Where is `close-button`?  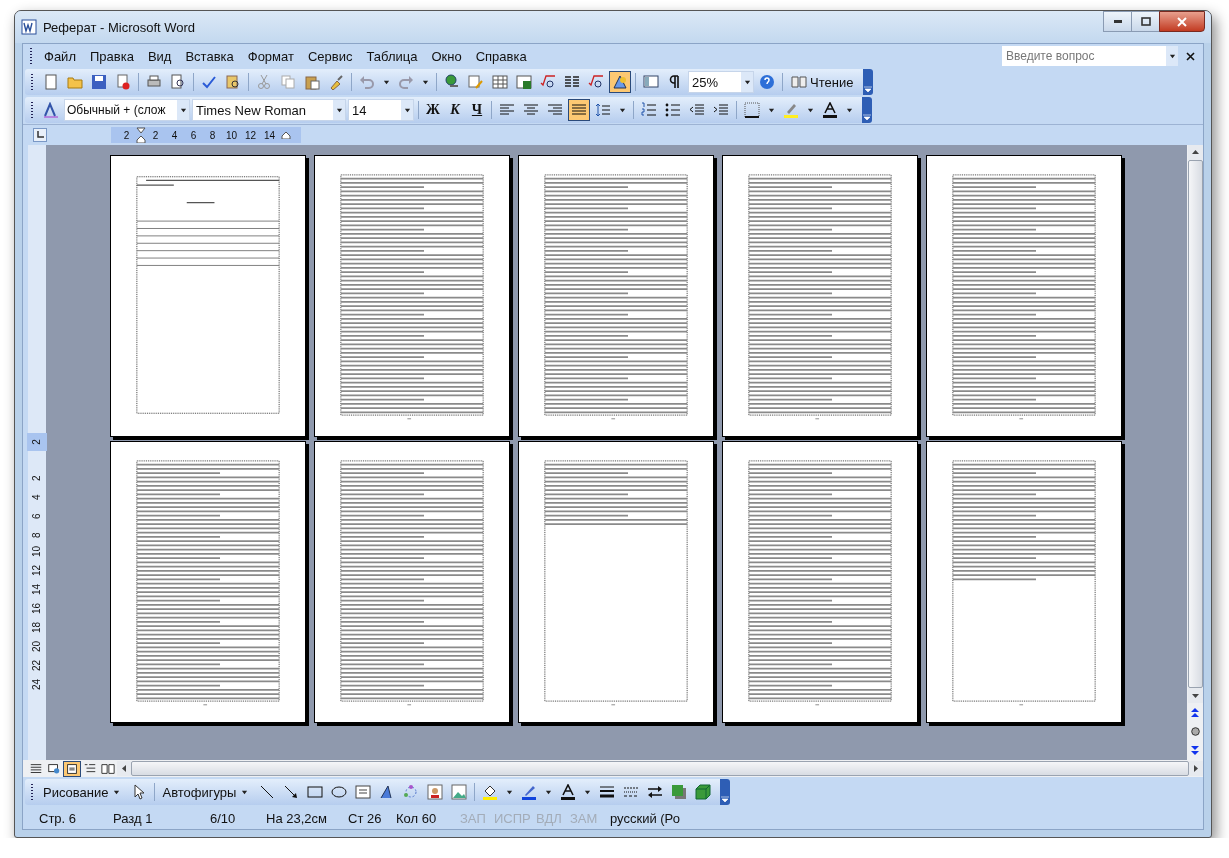
close-button is located at coordinates (1182, 21).